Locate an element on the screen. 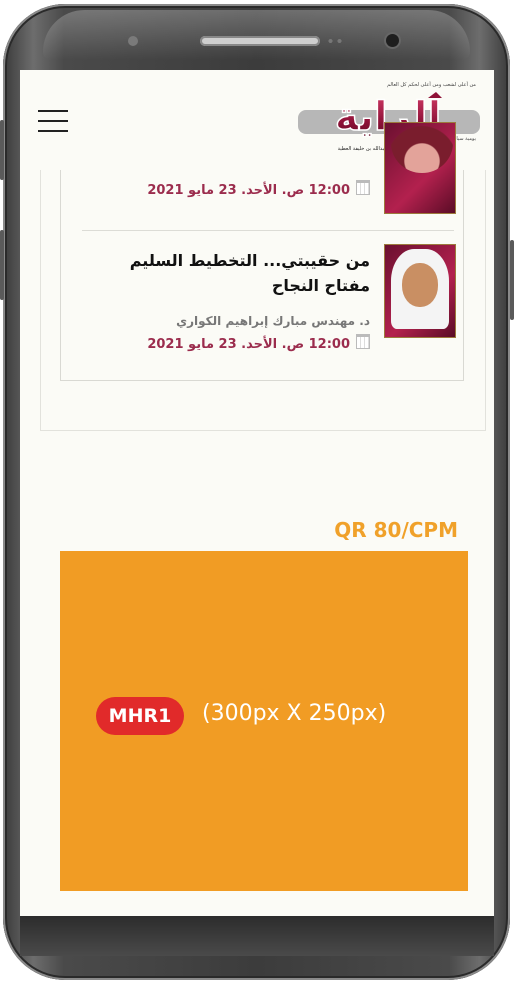 The width and height of the screenshot is (514, 985). phone-volume-button is located at coordinates (2, 150).